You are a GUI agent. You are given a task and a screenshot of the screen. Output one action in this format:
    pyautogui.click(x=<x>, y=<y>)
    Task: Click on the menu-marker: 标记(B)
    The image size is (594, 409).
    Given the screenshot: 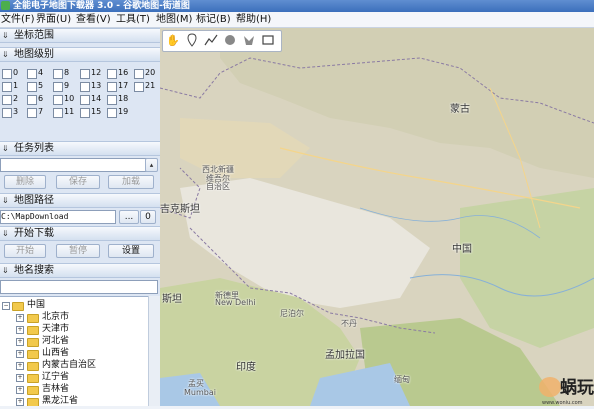 What is the action you would take?
    pyautogui.click(x=213, y=19)
    